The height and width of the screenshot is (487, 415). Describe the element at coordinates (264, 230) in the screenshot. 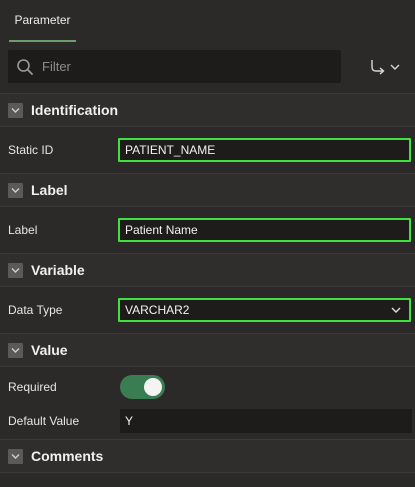

I see `label-field: Patient Name` at that location.